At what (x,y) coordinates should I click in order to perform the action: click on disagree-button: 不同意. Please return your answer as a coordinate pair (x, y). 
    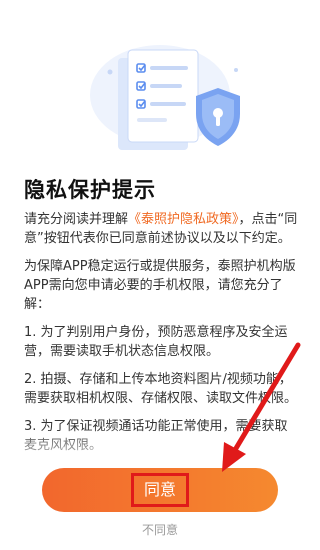
    Looking at the image, I should click on (160, 529).